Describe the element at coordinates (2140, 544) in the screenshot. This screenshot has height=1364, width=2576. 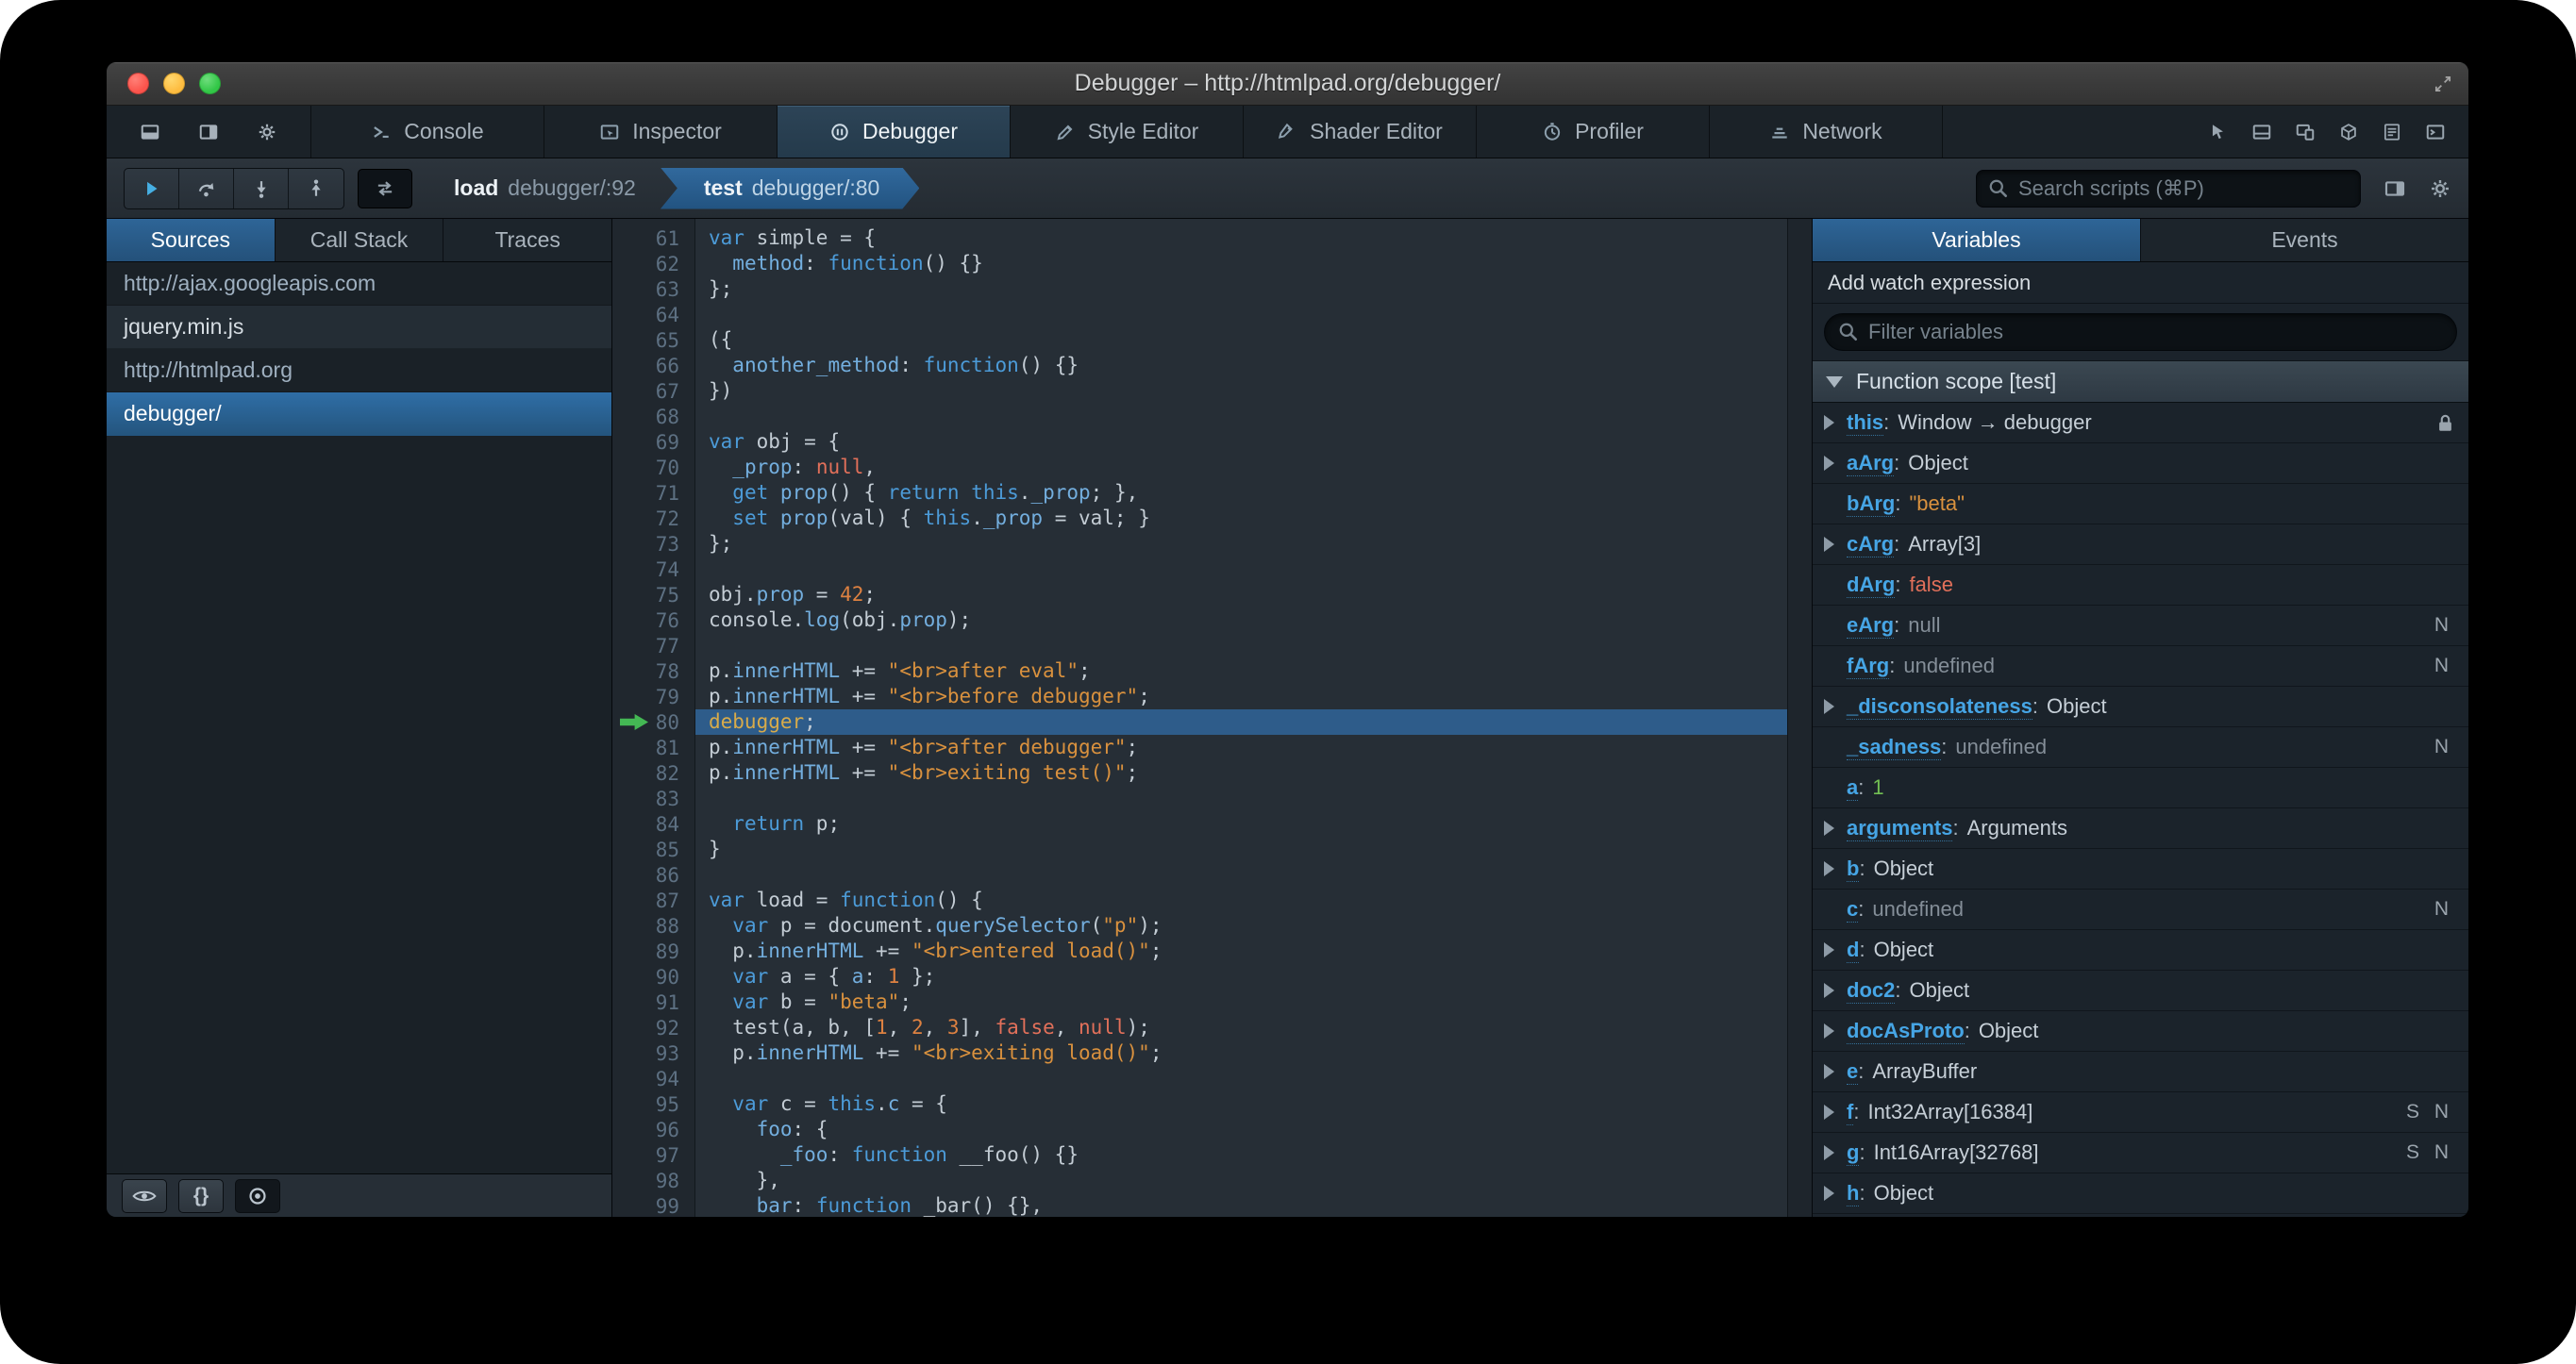
I see `variable-row: cArg: Array[3]` at that location.